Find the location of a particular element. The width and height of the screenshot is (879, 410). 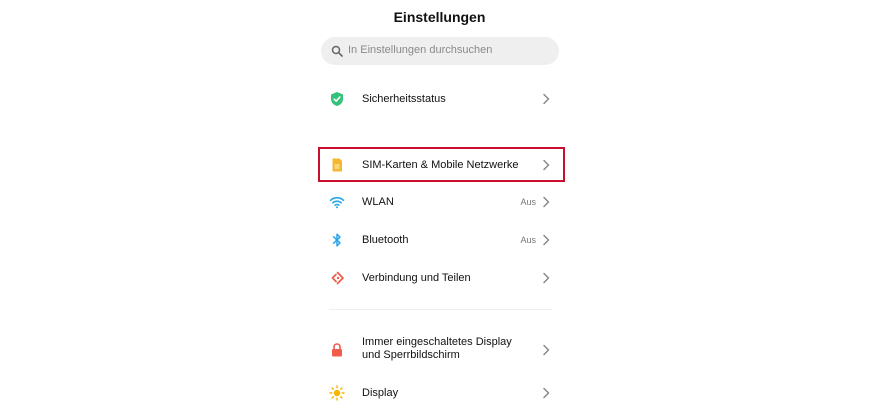

settings-item-label: Bluetooth is located at coordinates (385, 240).